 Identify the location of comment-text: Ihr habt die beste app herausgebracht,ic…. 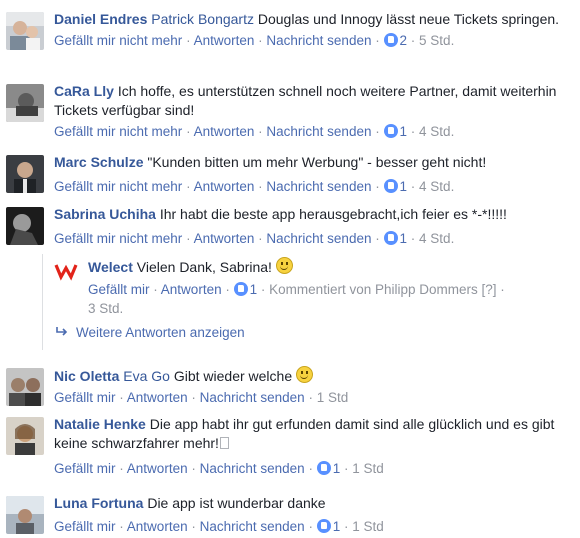
(333, 214).